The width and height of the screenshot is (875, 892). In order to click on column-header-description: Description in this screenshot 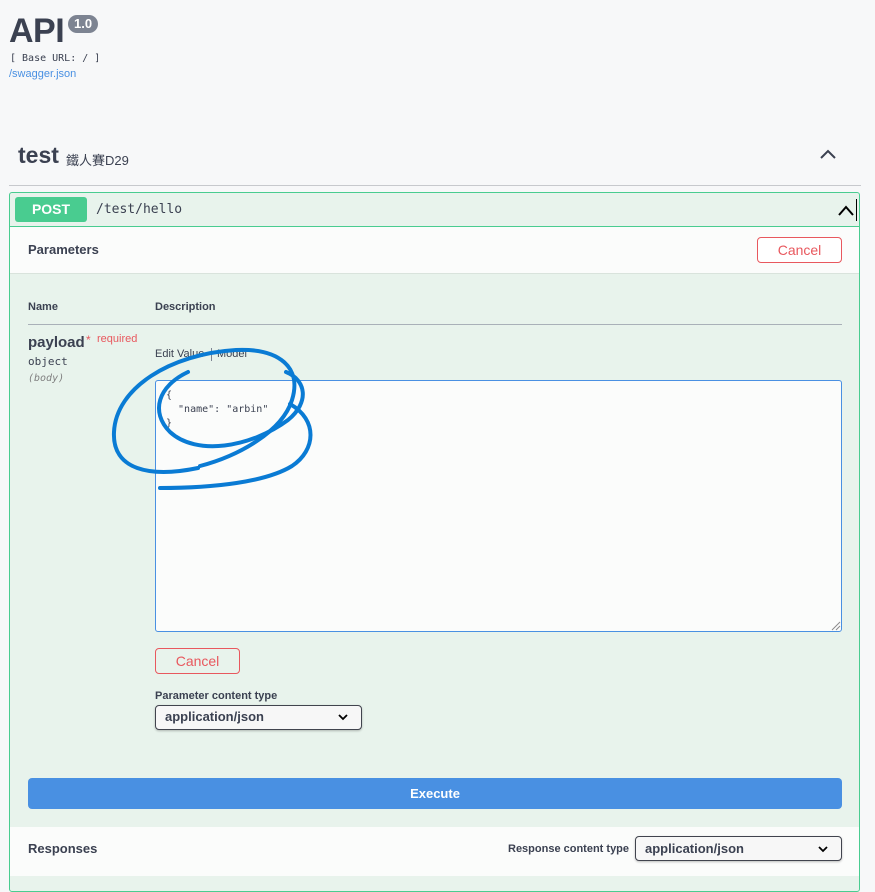, I will do `click(185, 307)`.